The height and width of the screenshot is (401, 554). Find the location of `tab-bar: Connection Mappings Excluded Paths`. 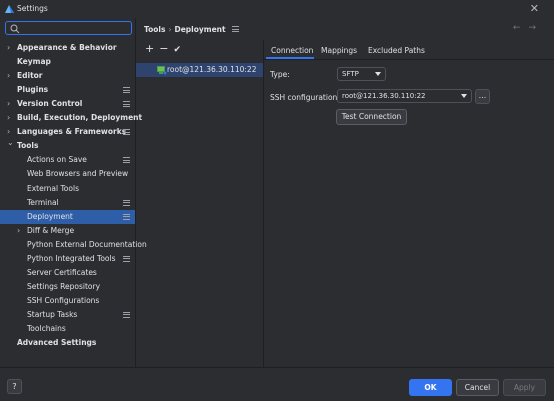

tab-bar: Connection Mappings Excluded Paths is located at coordinates (409, 50).